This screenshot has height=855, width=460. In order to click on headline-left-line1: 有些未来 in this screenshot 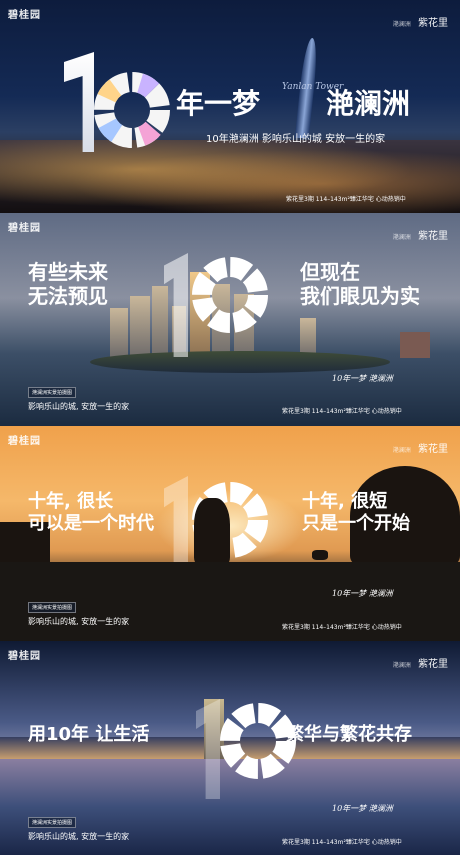, I will do `click(68, 272)`.